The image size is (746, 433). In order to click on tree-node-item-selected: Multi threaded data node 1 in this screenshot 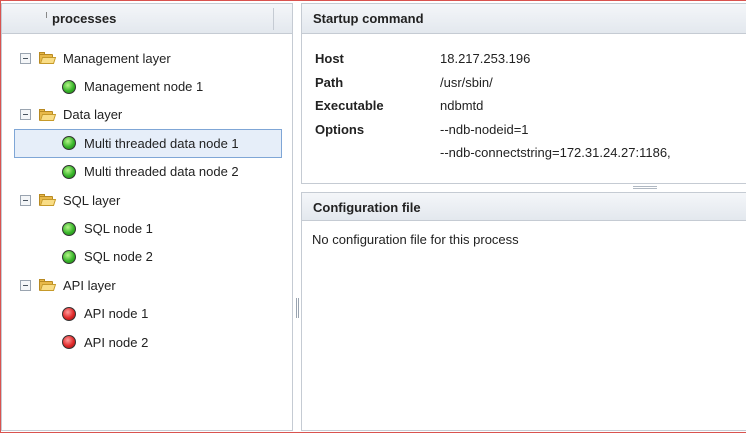, I will do `click(148, 143)`.